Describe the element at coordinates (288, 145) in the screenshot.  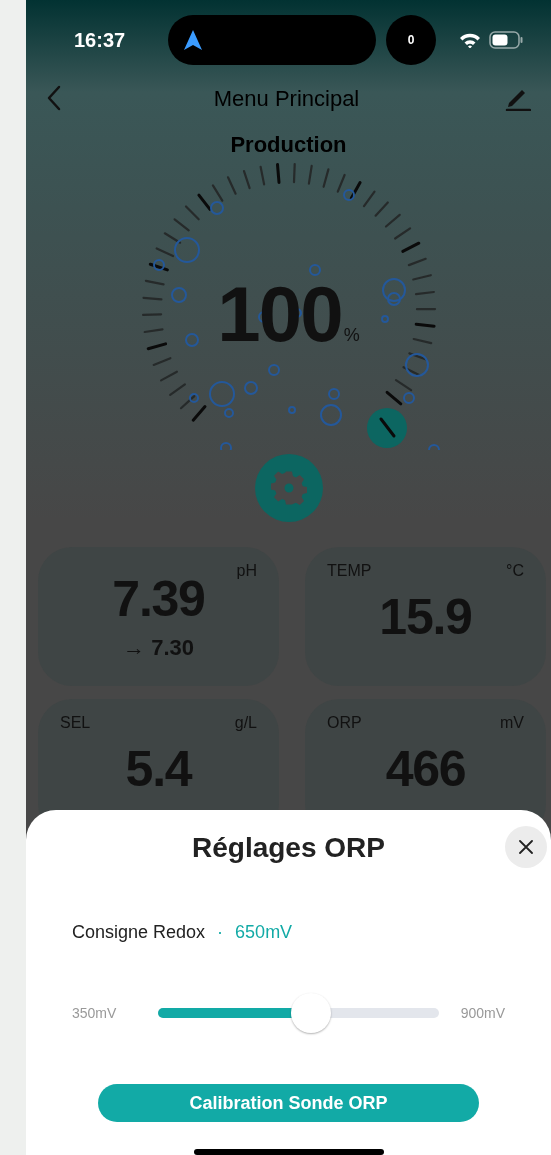
I see `section-title: Production` at that location.